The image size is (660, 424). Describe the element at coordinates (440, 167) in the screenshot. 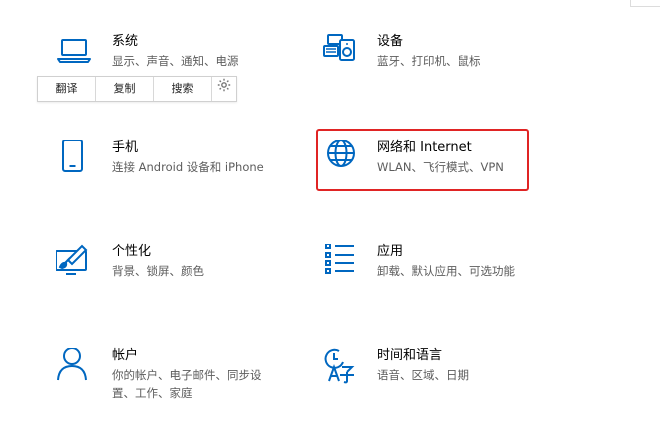

I see `tile-network-desc: WLAN、飞行模式、VPN` at that location.